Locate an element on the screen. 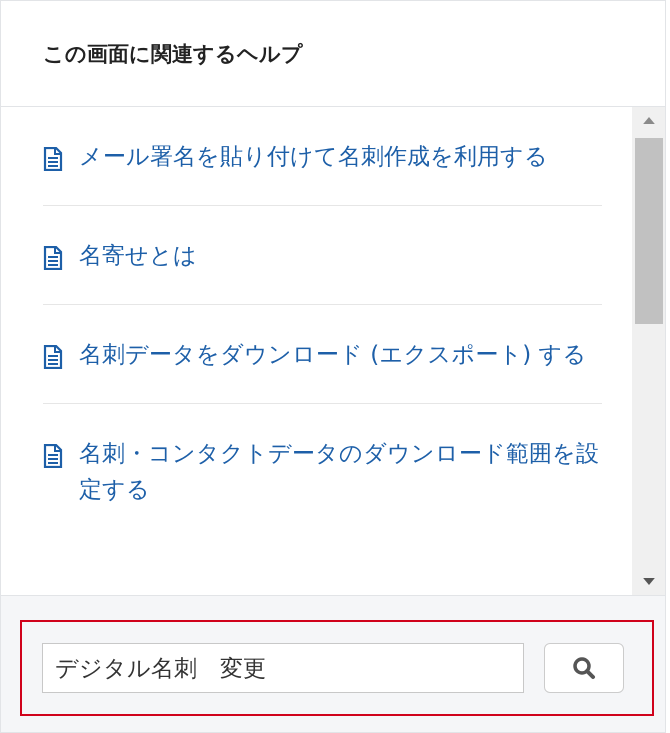  search-icon is located at coordinates (584, 668).